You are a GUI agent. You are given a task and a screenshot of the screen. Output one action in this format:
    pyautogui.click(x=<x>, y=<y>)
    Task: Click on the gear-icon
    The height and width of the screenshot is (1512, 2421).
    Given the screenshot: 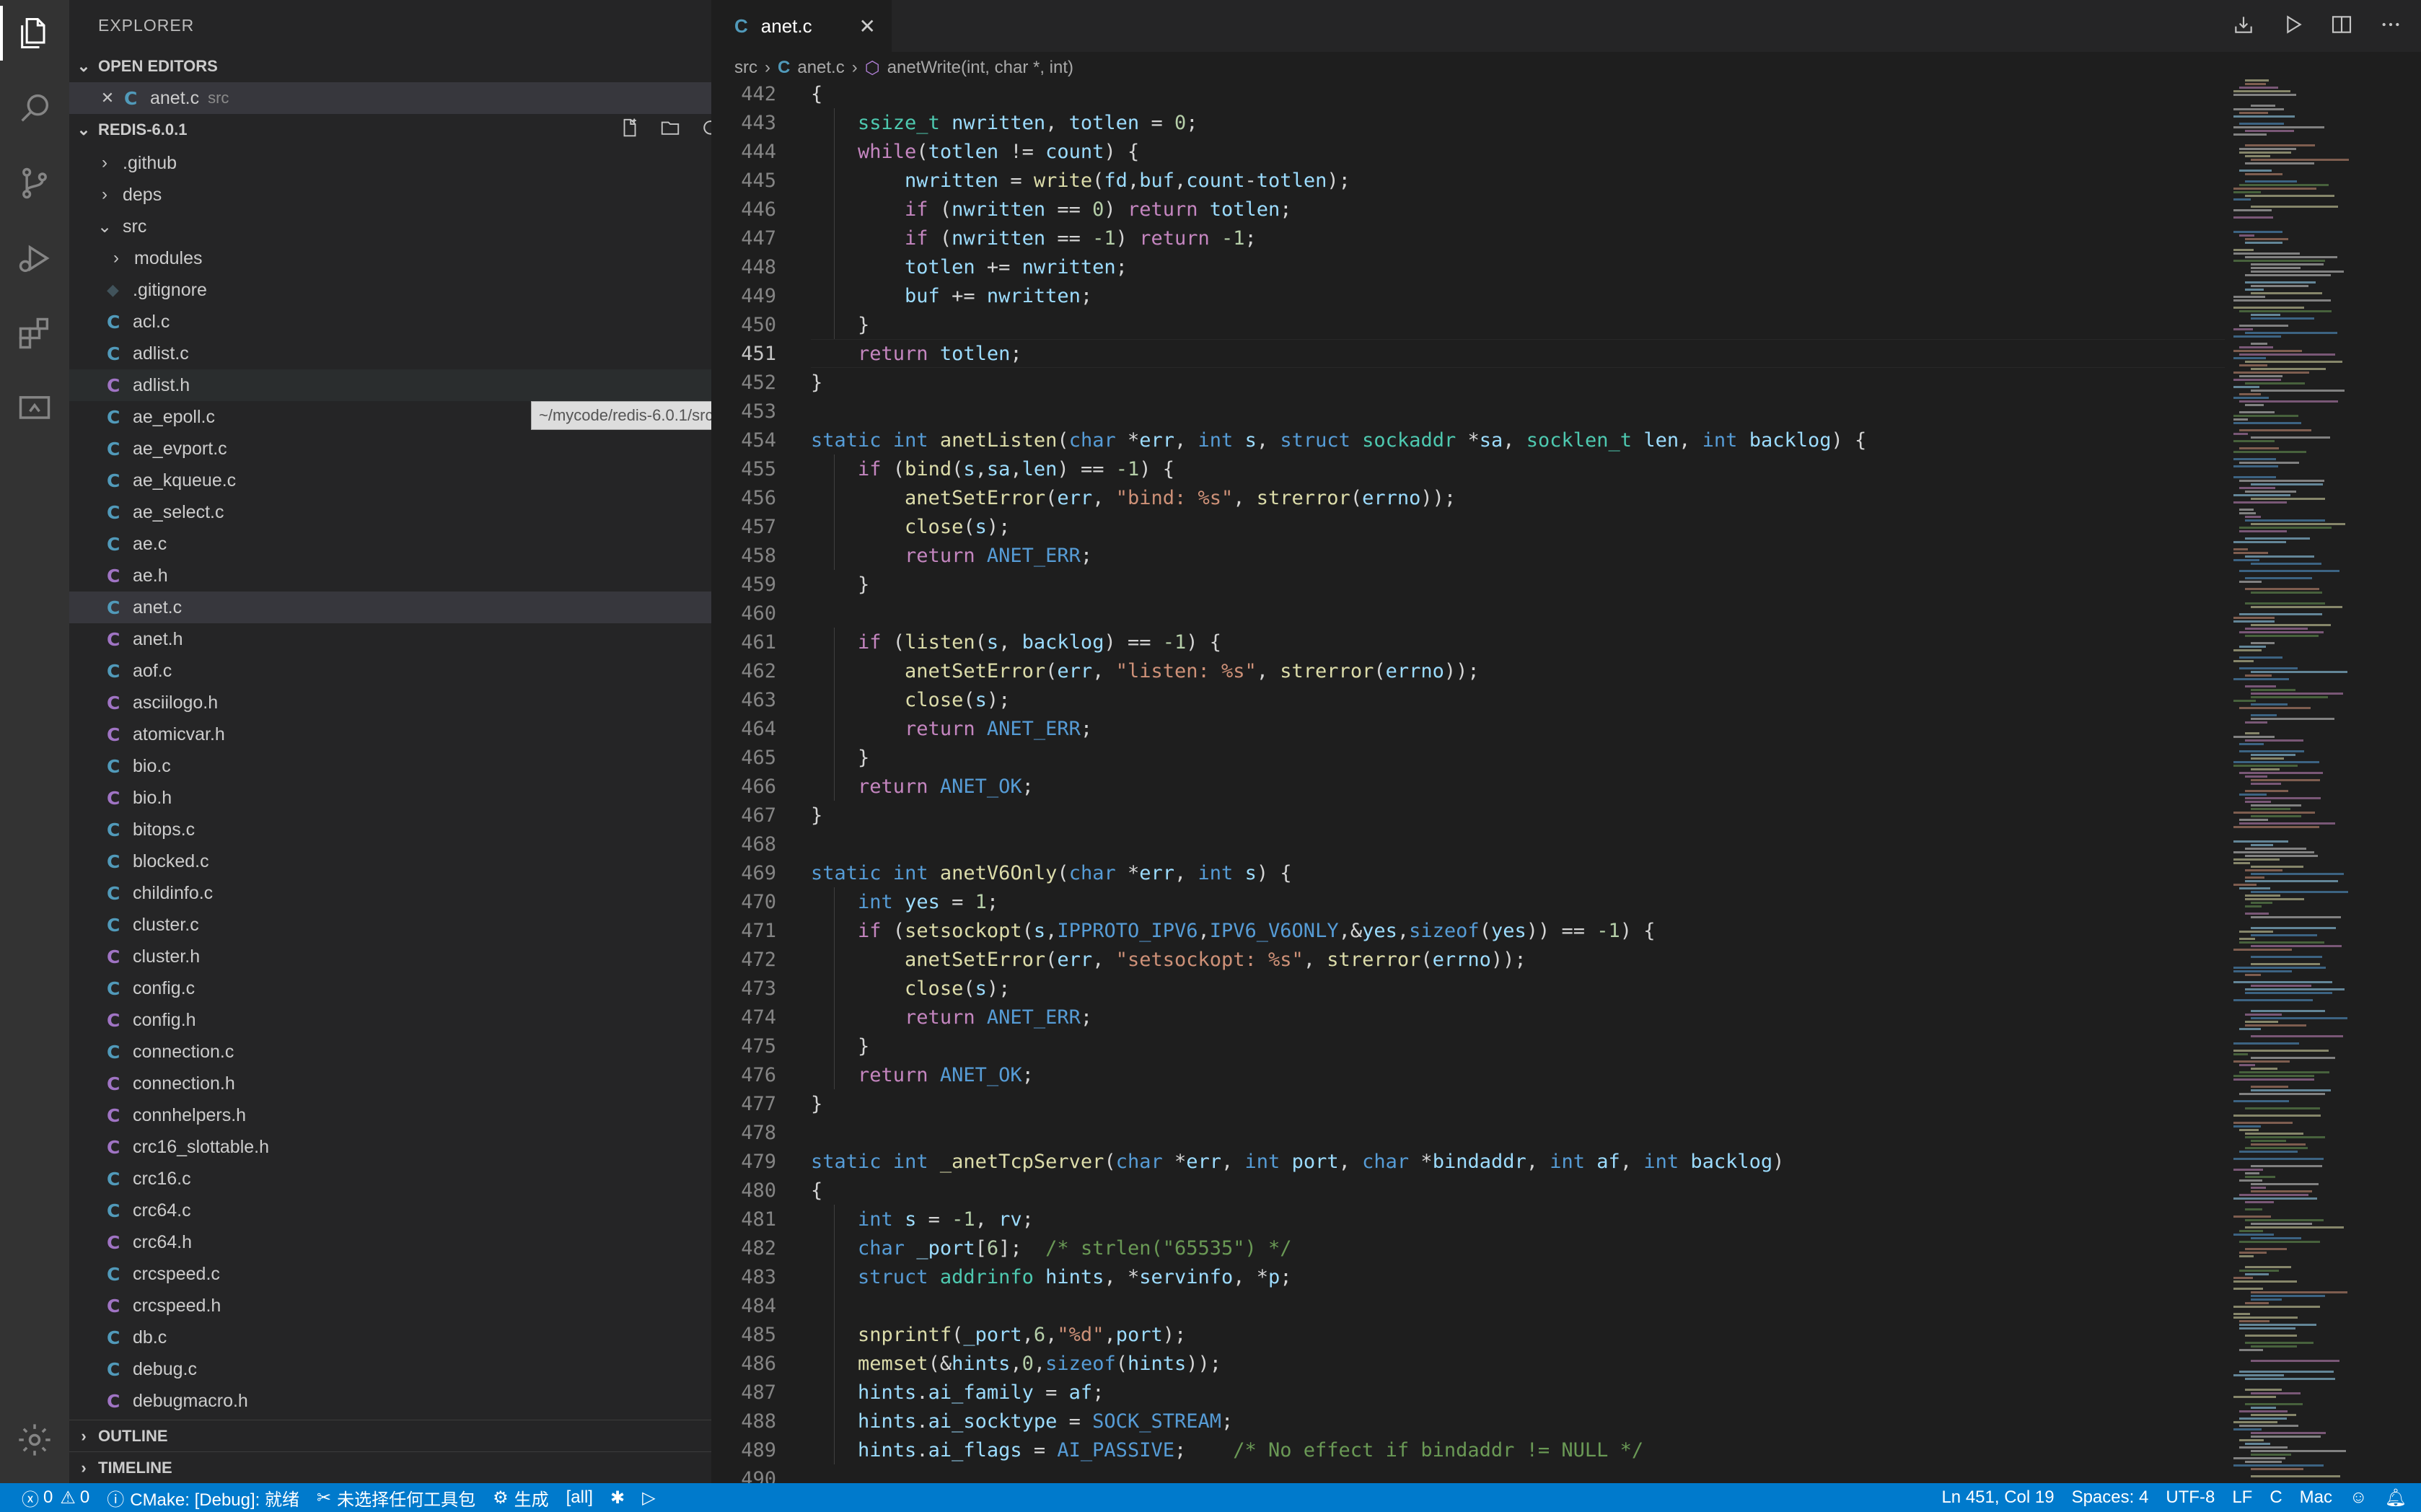 What is the action you would take?
    pyautogui.click(x=35, y=1440)
    